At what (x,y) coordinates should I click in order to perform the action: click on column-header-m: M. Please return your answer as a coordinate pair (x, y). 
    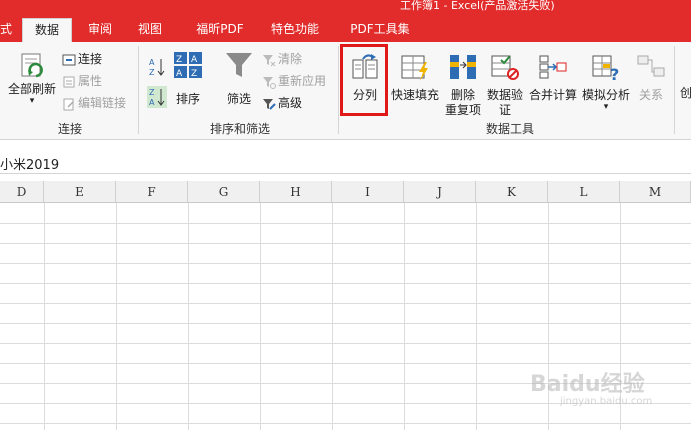
    Looking at the image, I should click on (655, 192).